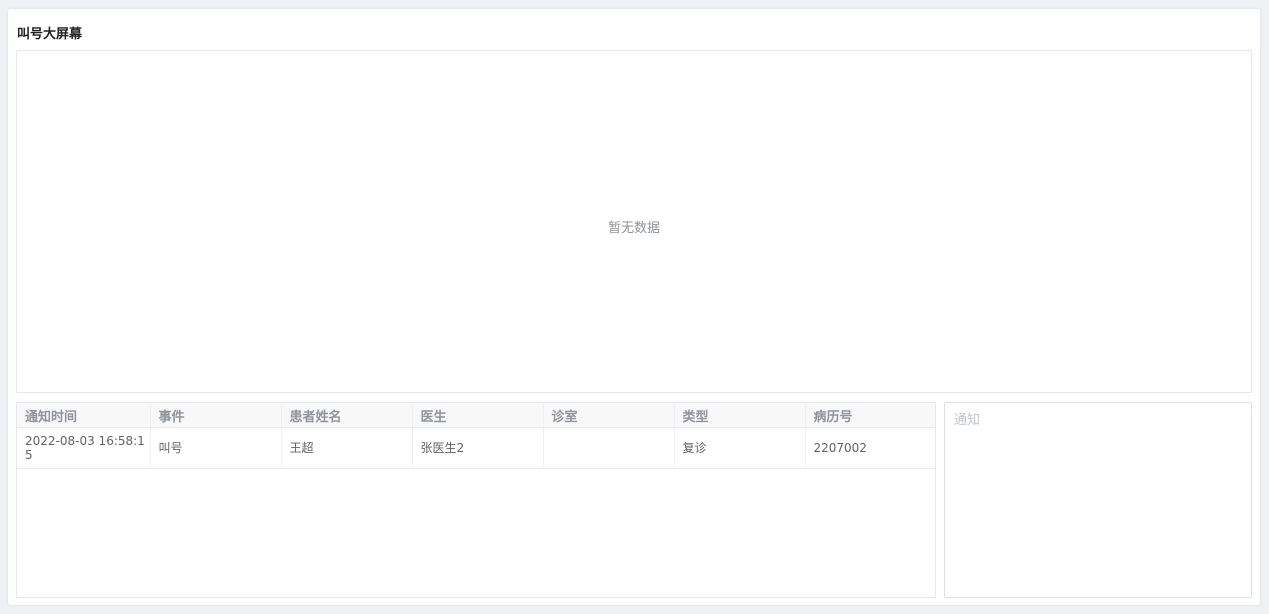  What do you see at coordinates (347, 415) in the screenshot?
I see `column-header-patient-name: 患者姓名` at bounding box center [347, 415].